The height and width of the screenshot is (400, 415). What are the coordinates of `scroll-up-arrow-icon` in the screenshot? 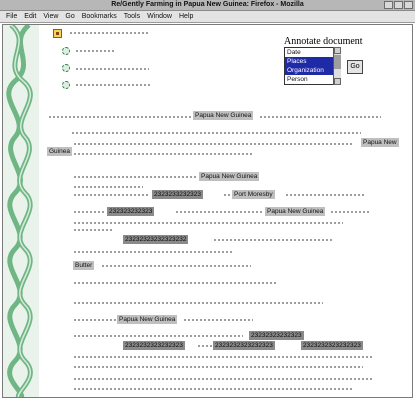 It's located at (337, 50).